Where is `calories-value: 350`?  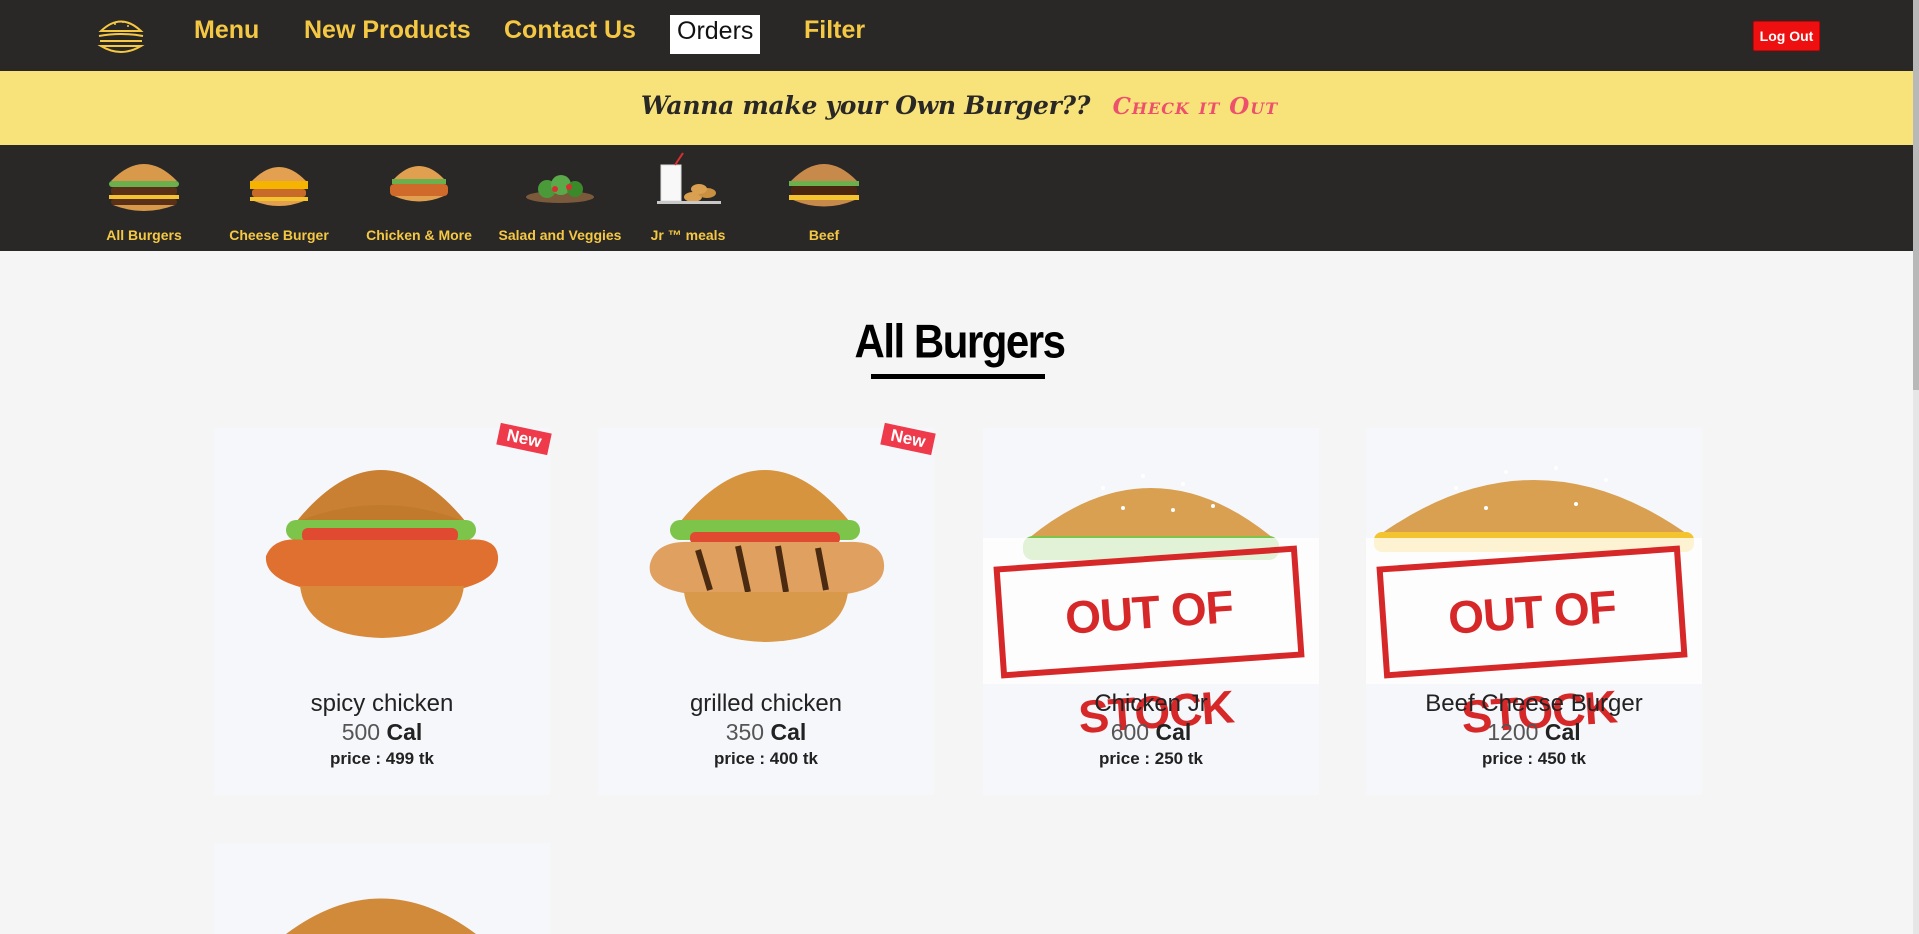
calories-value: 350 is located at coordinates (745, 732).